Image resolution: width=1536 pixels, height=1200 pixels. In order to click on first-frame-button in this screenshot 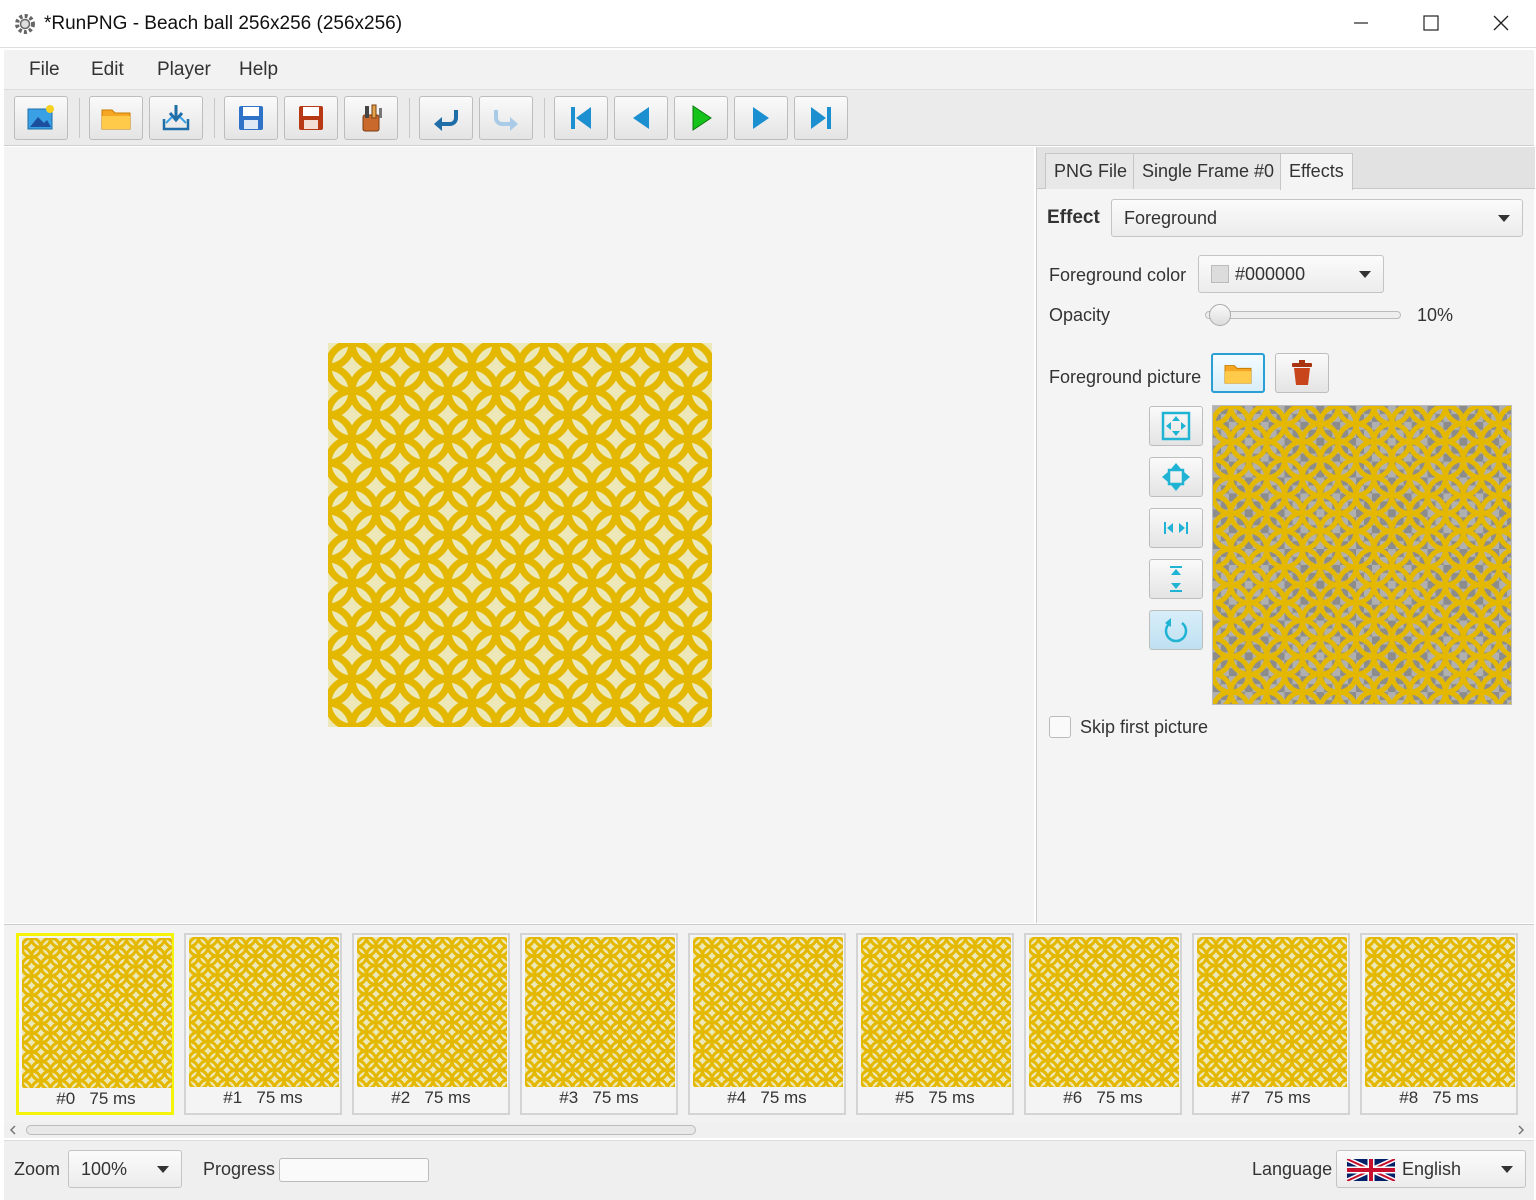, I will do `click(581, 118)`.